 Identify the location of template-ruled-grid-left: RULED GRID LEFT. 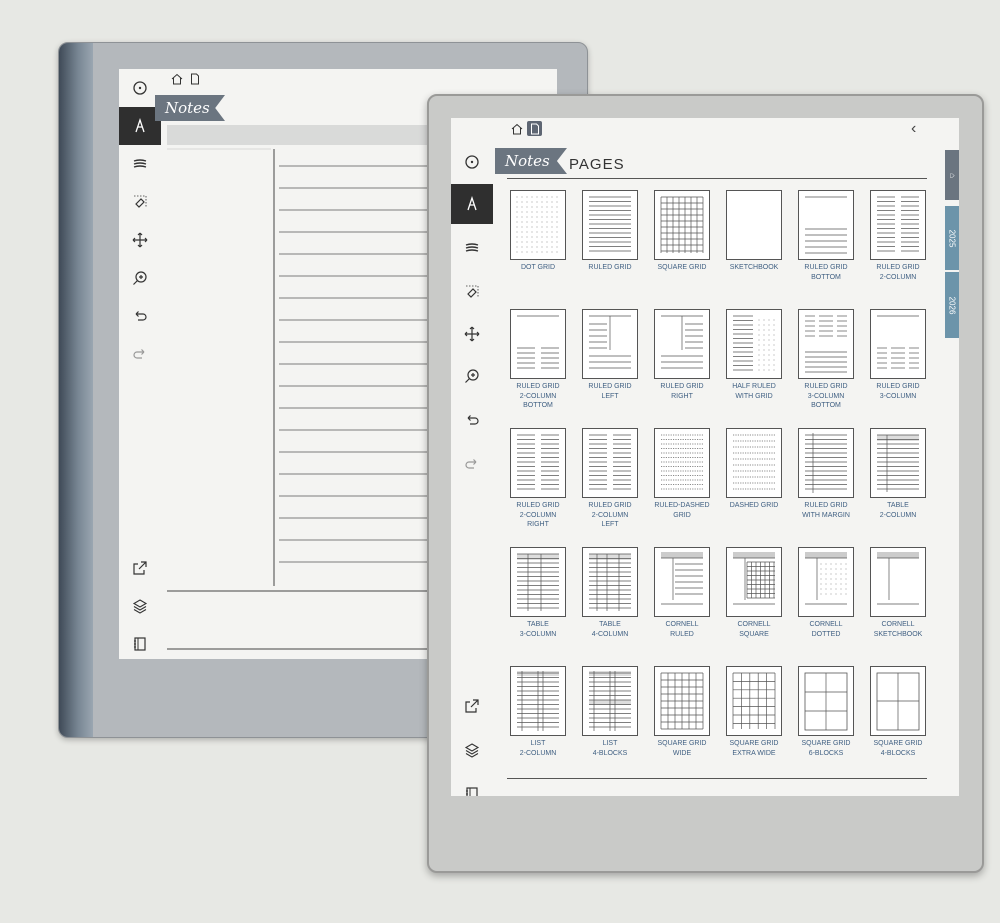
(610, 355).